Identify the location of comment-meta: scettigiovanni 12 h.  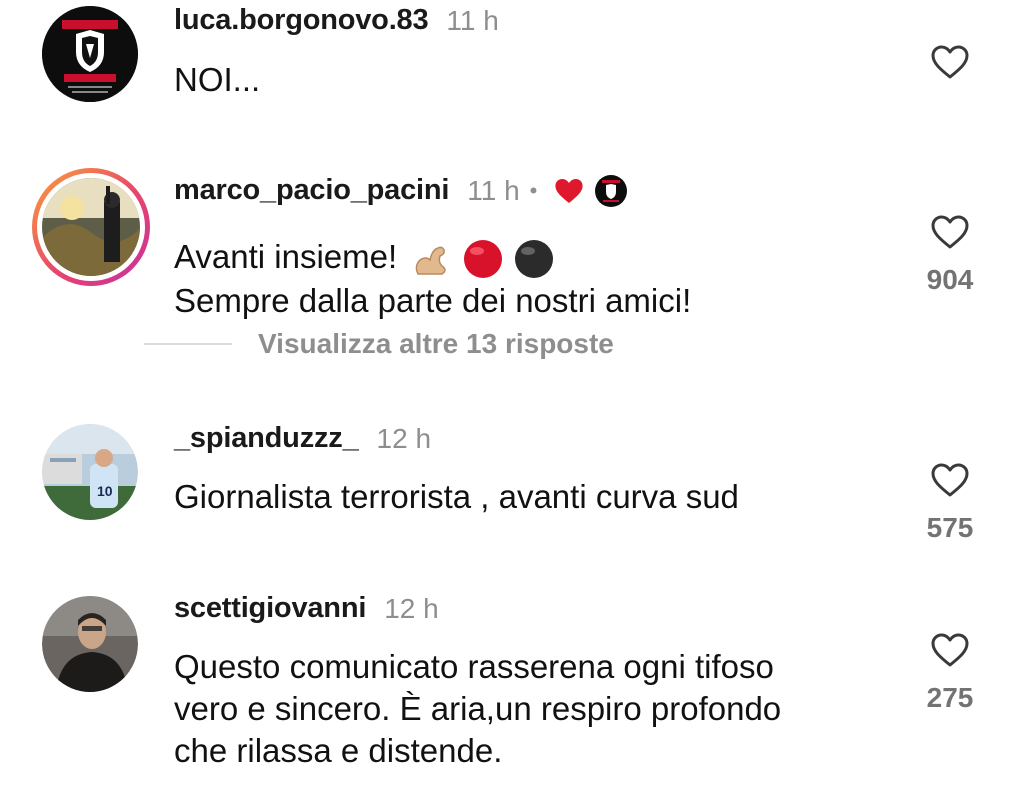
(306, 608).